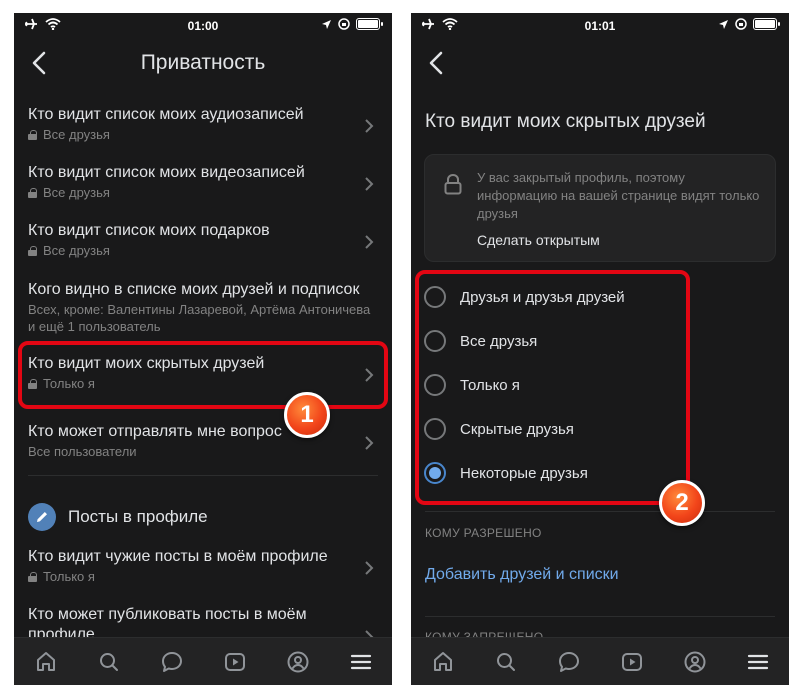  I want to click on item-title: Кто видит чужие посты в моём профиле, so click(178, 556).